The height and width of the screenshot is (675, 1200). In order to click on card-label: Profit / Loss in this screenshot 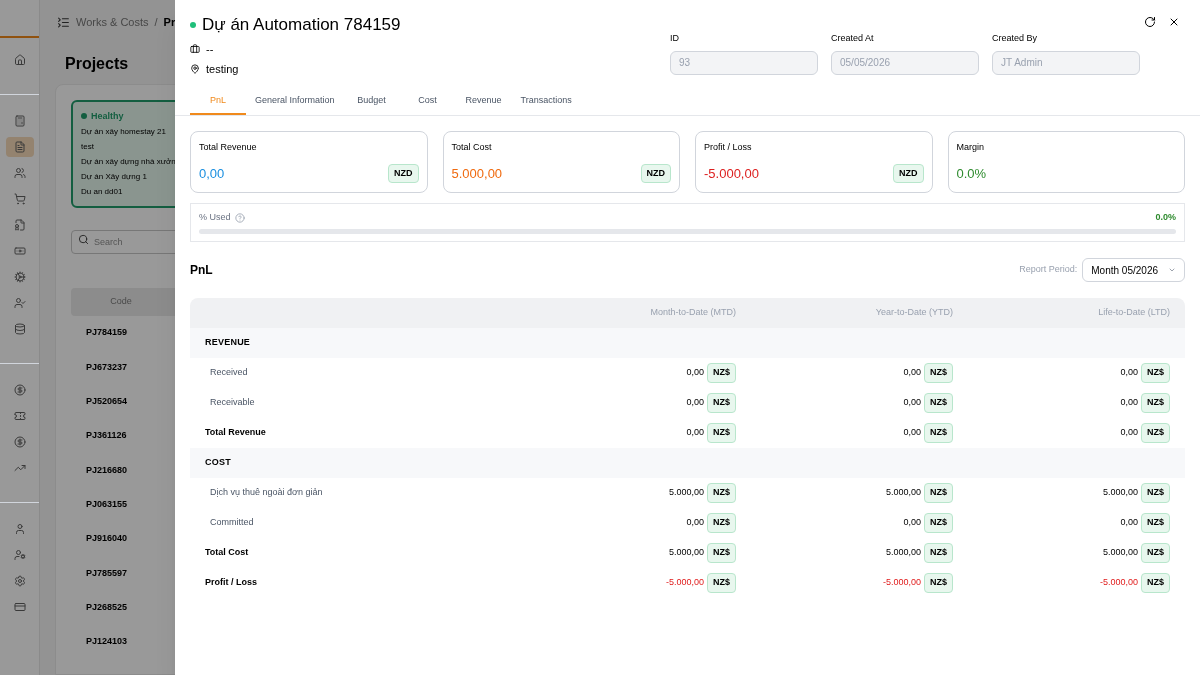, I will do `click(728, 147)`.